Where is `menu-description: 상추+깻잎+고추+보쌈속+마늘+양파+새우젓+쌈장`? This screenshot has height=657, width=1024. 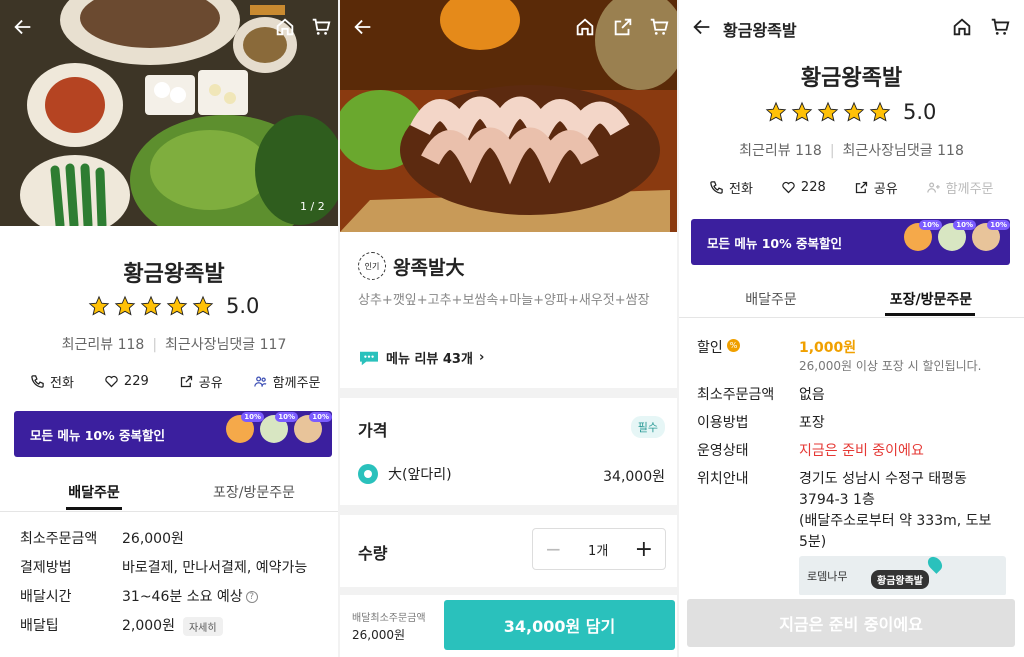 menu-description: 상추+깻잎+고추+보쌈속+마늘+양파+새우젓+쌈장 is located at coordinates (504, 300).